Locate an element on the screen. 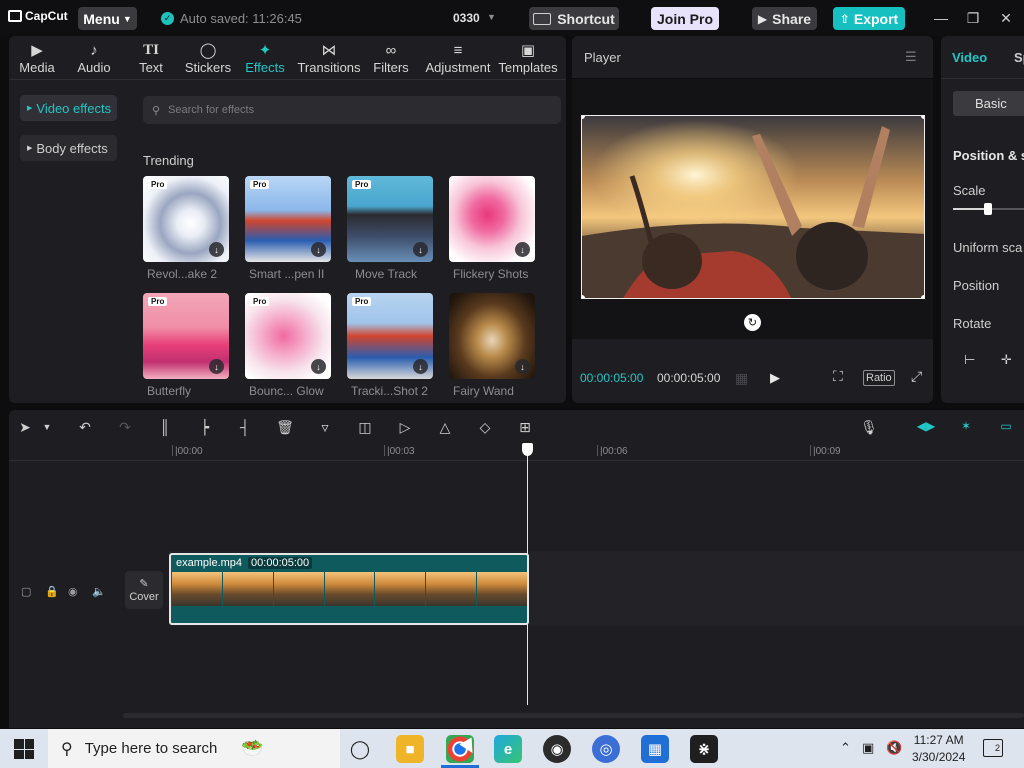 This screenshot has width=1024, height=768. undo-icon: ↶ is located at coordinates (85, 427).